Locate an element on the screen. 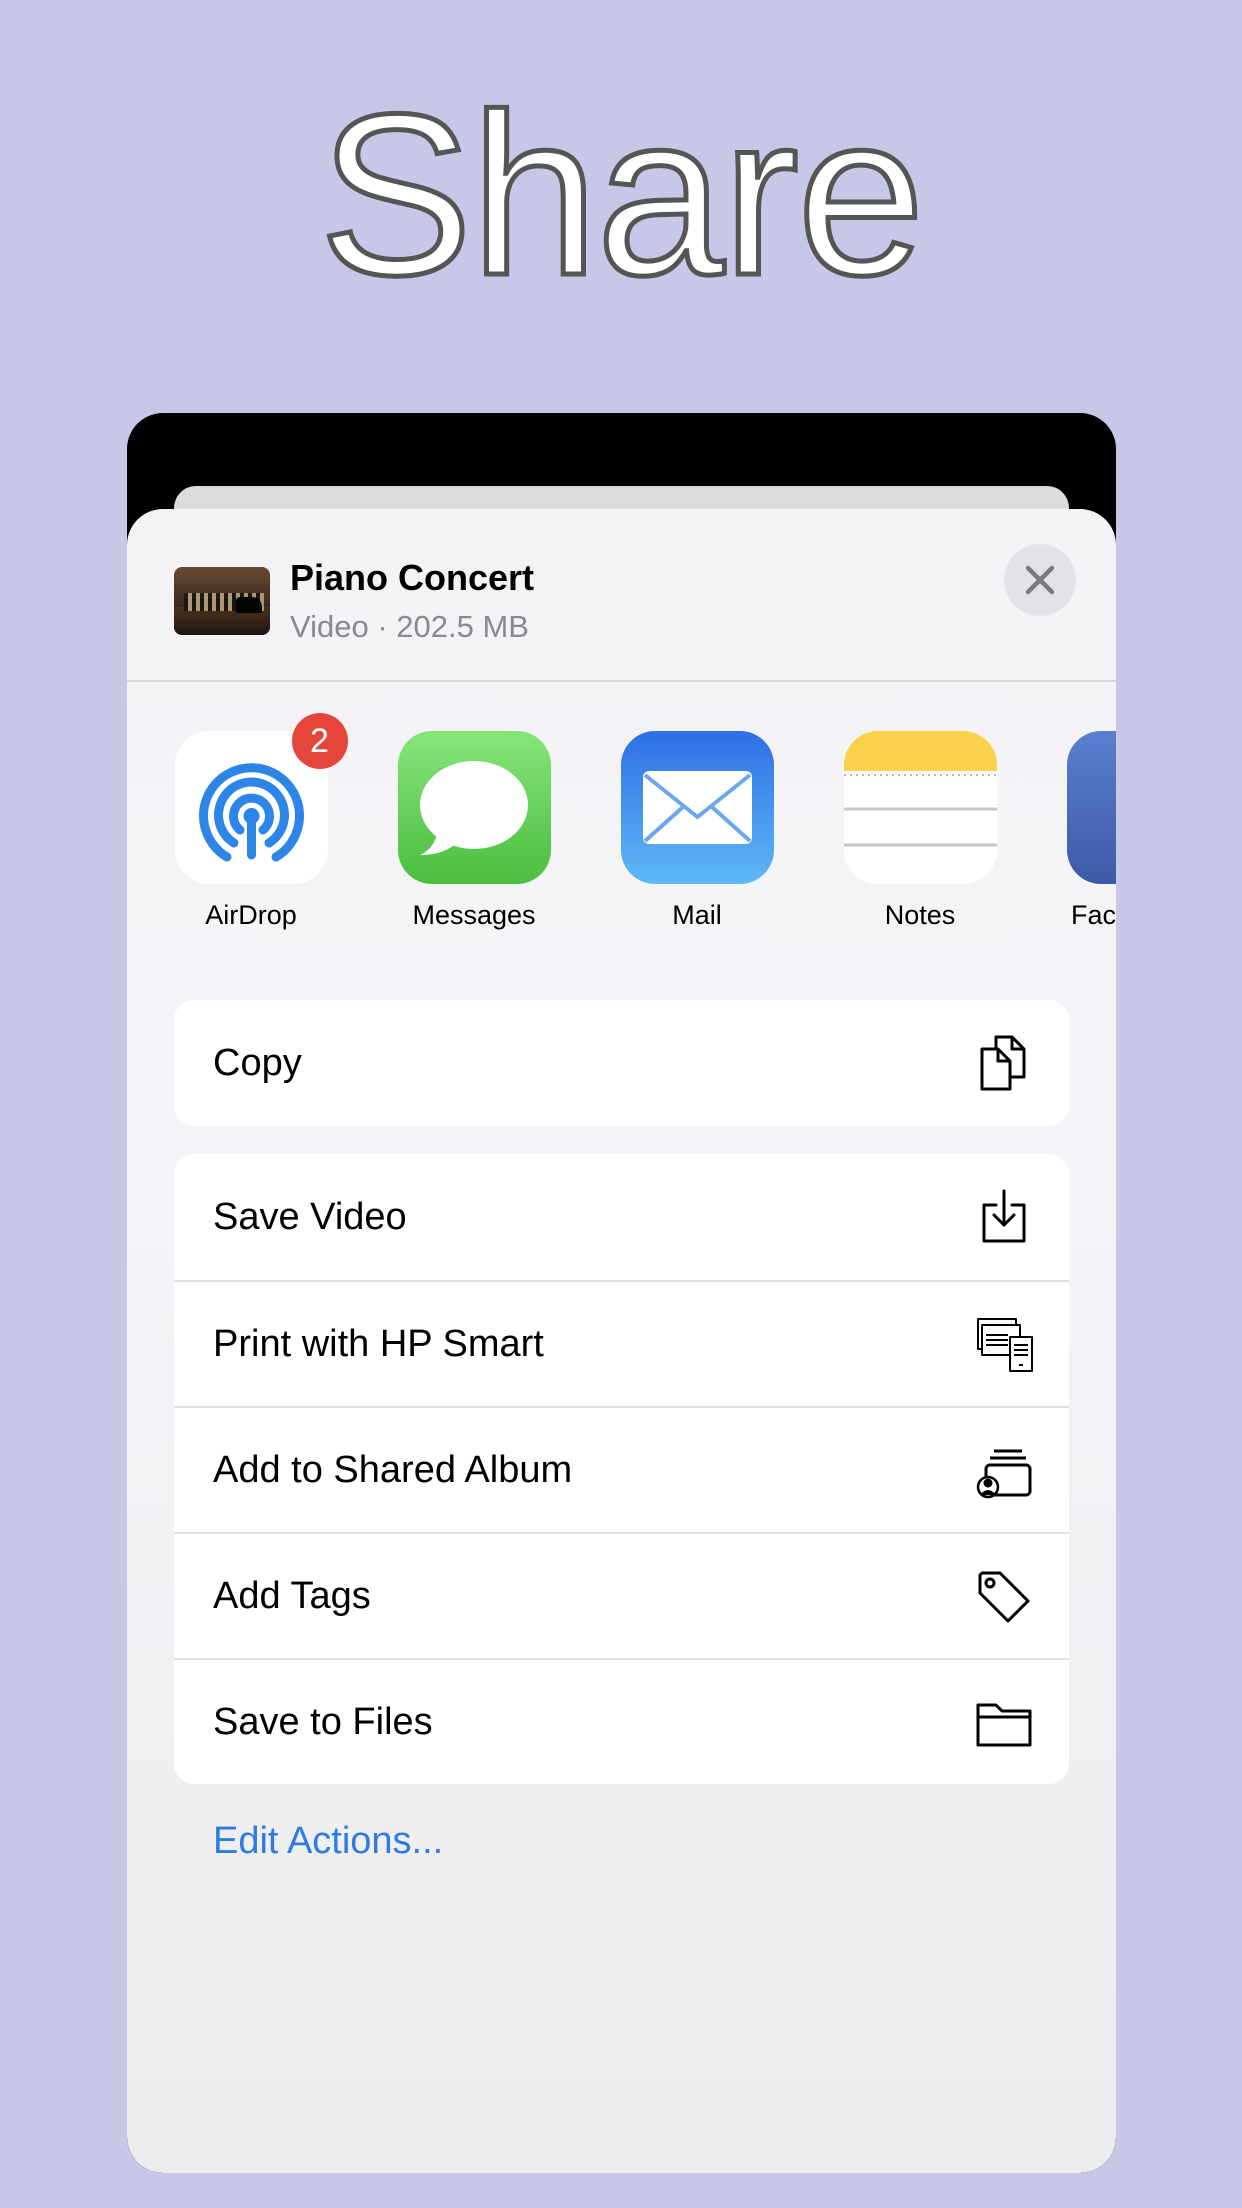 The image size is (1242, 2208). share-sheet-header: Piano Concert Video · 202.5 MB is located at coordinates (621, 595).